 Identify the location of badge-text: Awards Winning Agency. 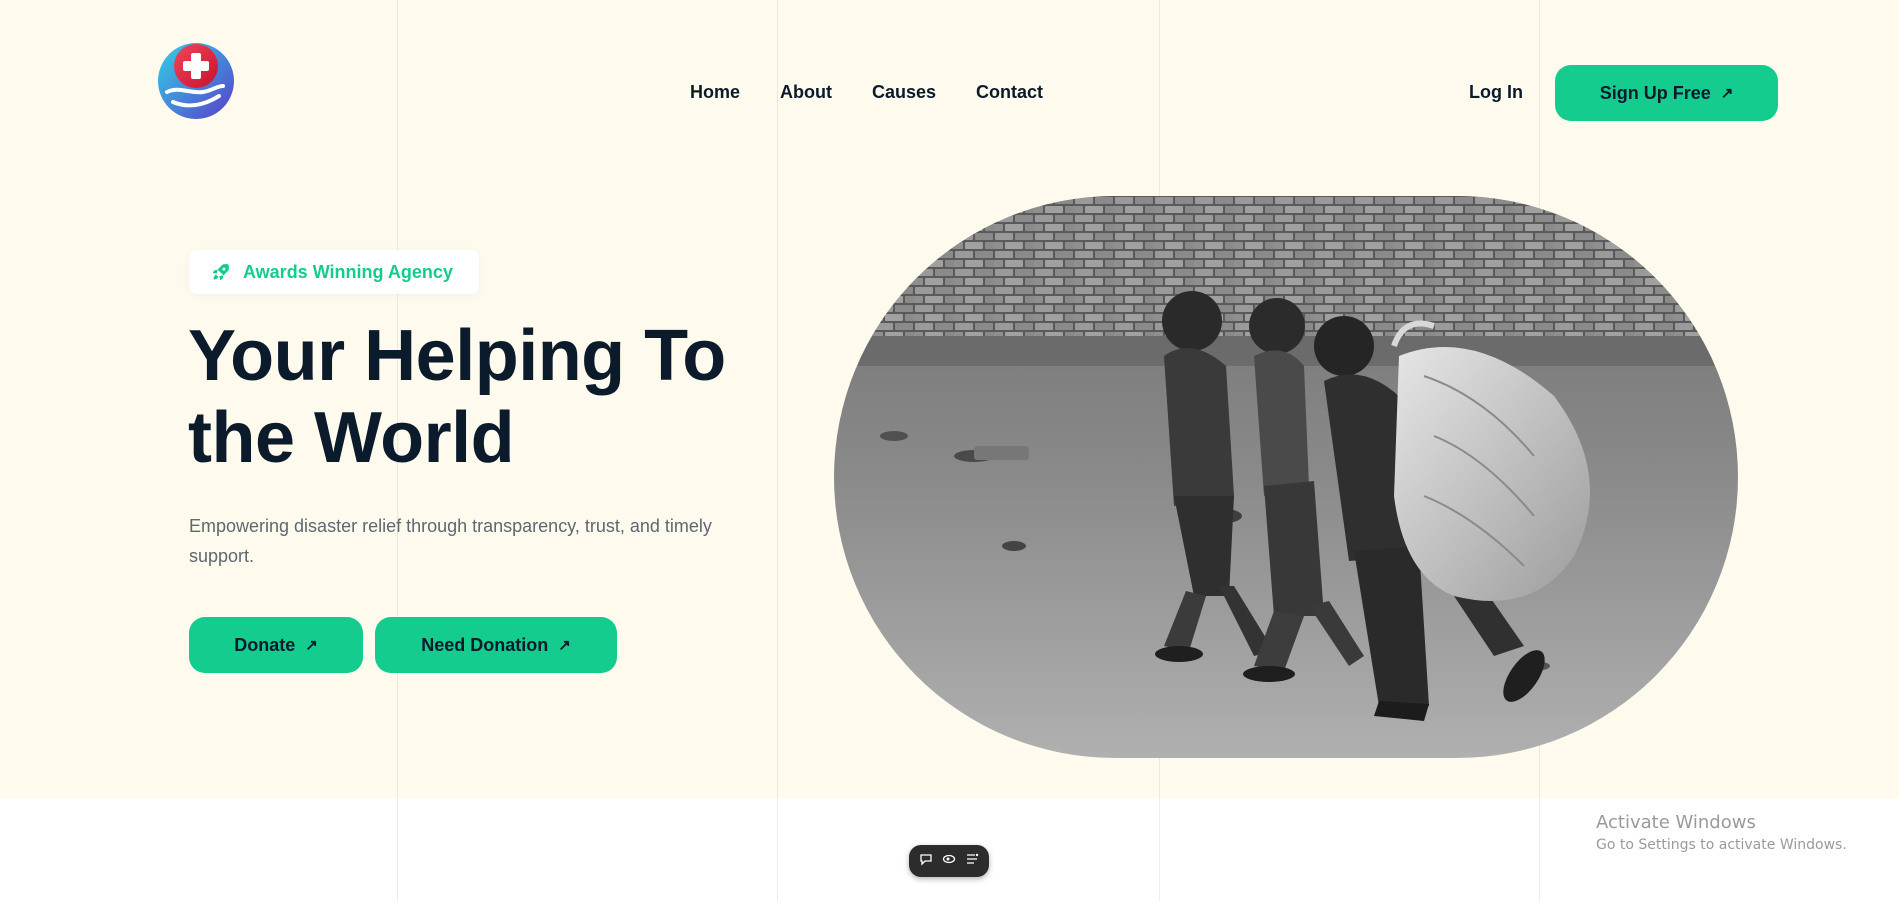
(348, 271).